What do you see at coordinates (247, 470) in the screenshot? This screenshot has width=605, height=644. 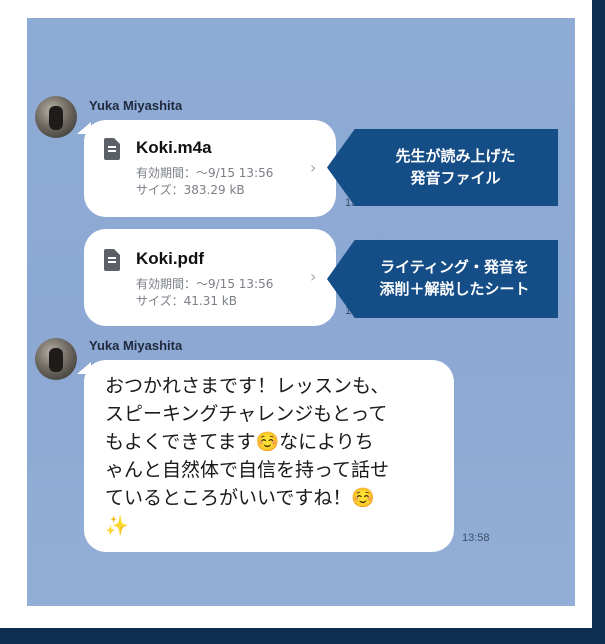 I see `message-text-line: ゃんと自然体で自信を持って話せ` at bounding box center [247, 470].